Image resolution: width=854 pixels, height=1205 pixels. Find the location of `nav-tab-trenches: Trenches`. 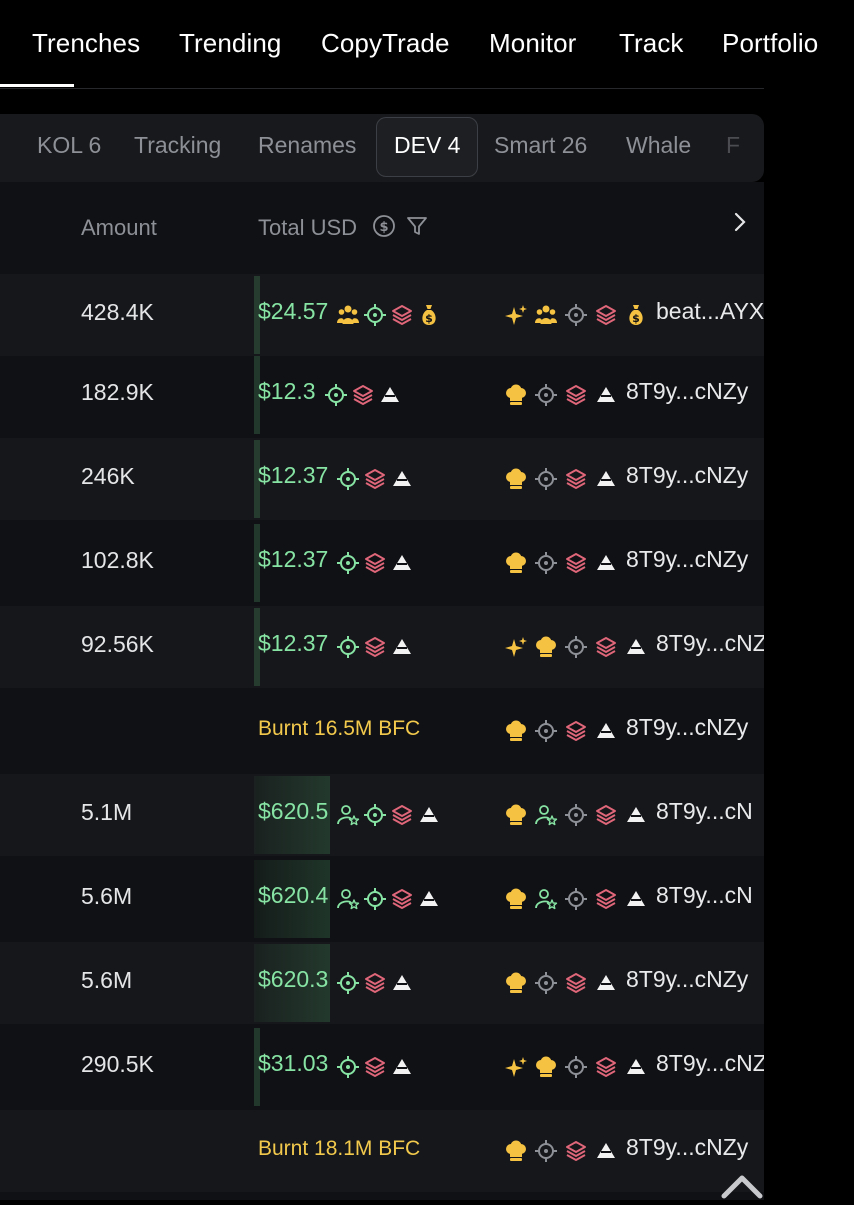

nav-tab-trenches: Trenches is located at coordinates (86, 43).